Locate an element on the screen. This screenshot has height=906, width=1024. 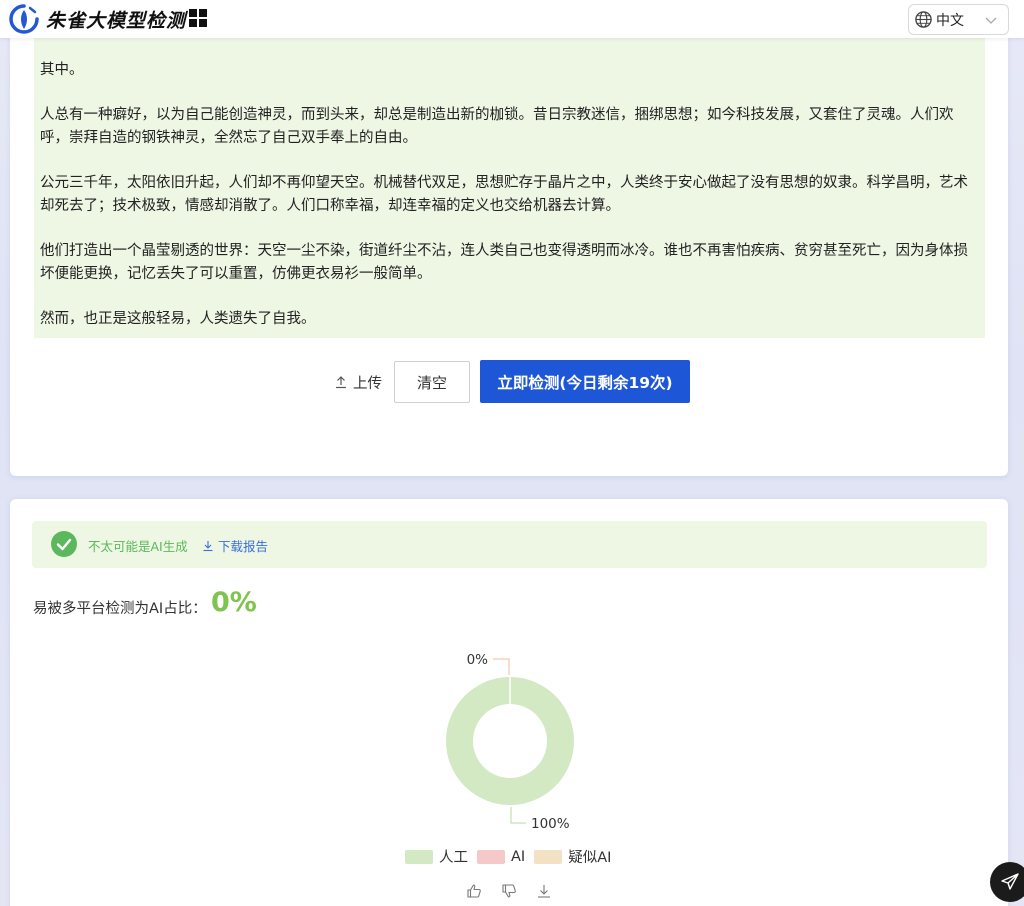
thumbs-down-icon is located at coordinates (509, 891).